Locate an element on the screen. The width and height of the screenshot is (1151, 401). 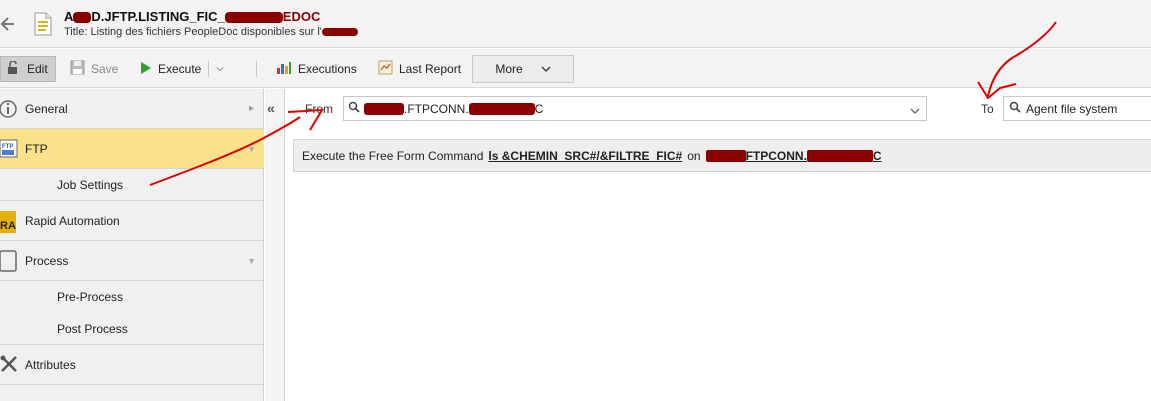
sidebar-item-label: Pre-Process is located at coordinates (90, 297).